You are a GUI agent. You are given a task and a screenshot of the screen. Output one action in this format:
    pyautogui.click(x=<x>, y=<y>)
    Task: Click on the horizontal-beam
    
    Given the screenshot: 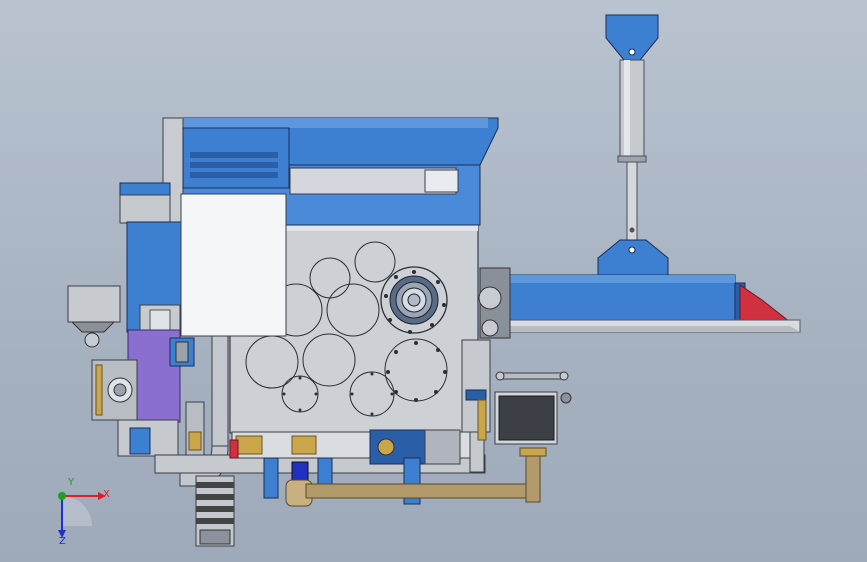 What is the action you would take?
    pyautogui.click(x=639, y=303)
    